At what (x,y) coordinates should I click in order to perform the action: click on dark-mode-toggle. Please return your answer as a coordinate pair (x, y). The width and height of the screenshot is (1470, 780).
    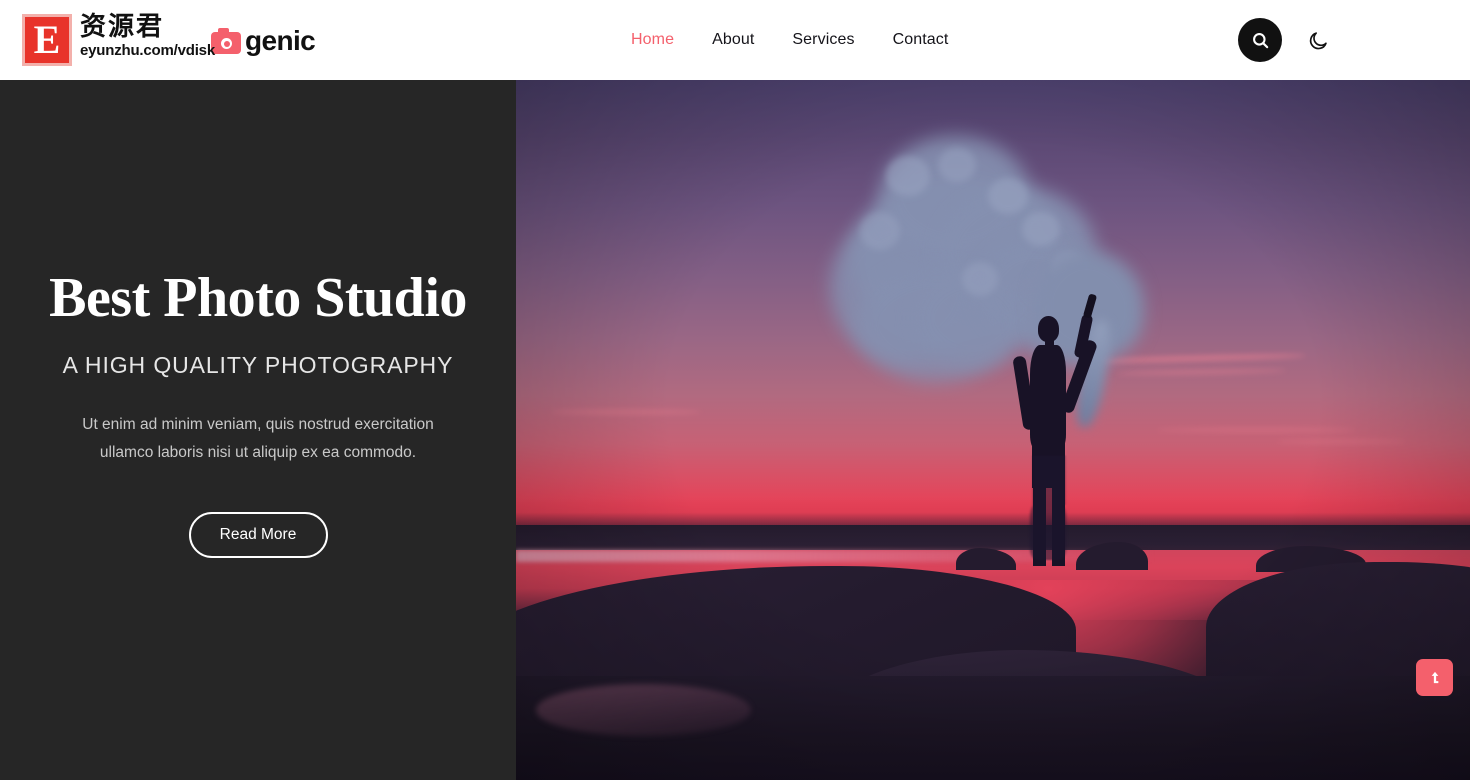
    Looking at the image, I should click on (1318, 40).